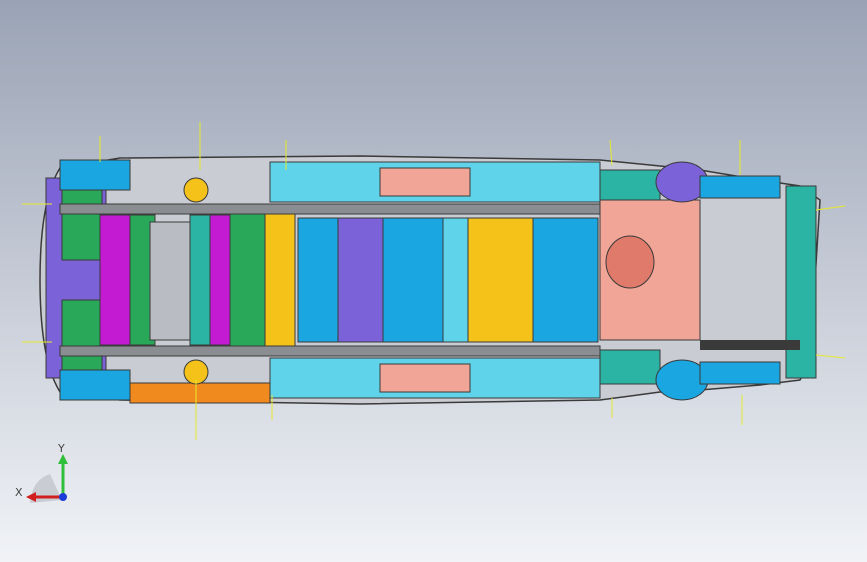 The height and width of the screenshot is (562, 867). I want to click on front-left-panel, so click(82, 225).